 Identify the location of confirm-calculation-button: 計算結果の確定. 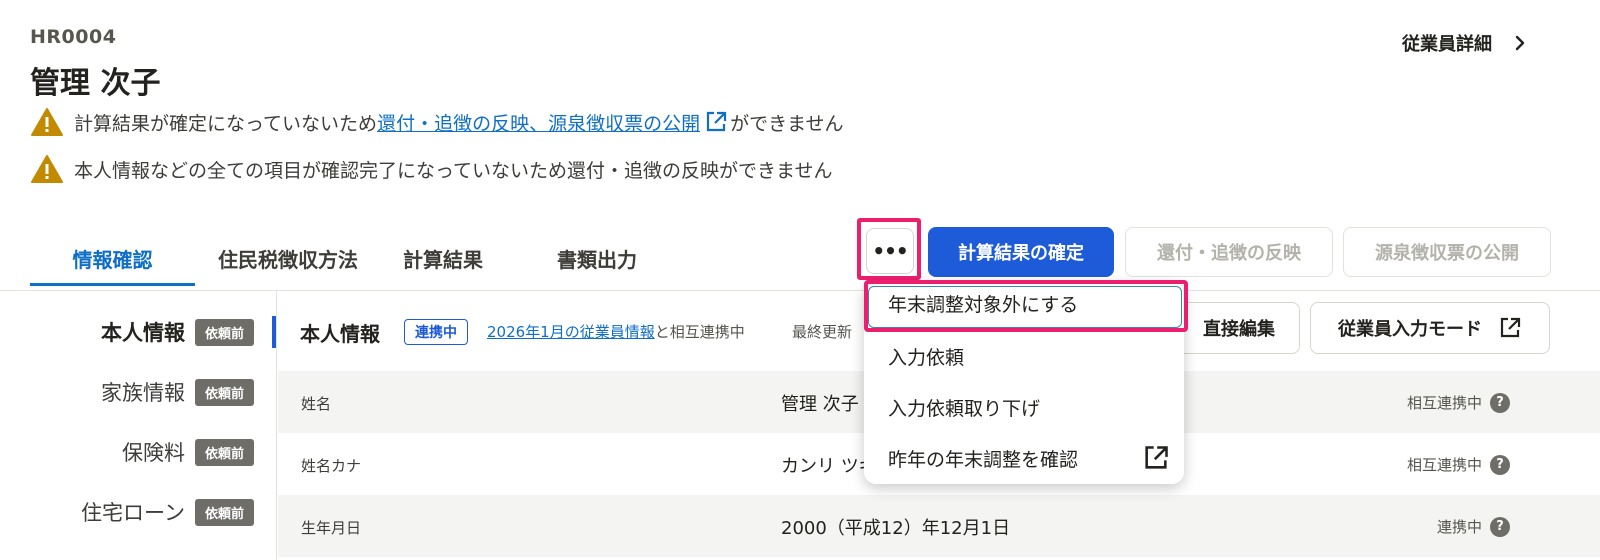
(1021, 252).